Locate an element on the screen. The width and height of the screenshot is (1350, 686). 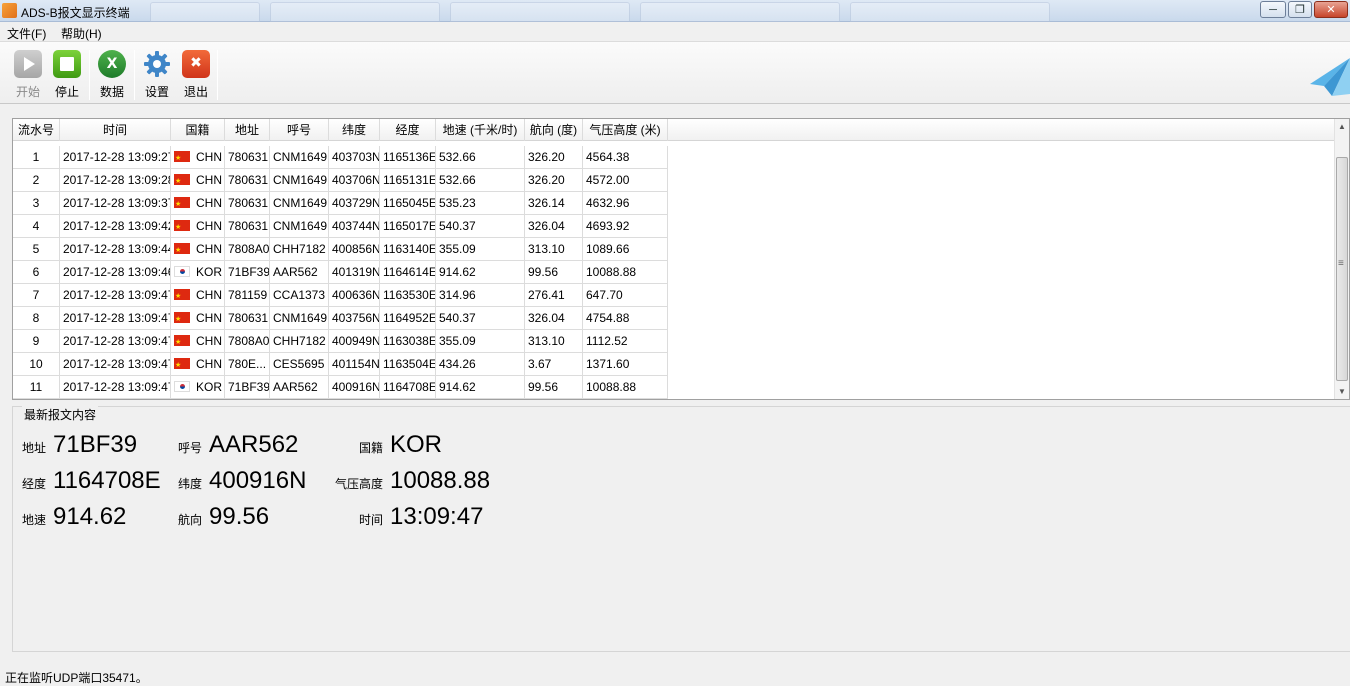
cell-speed: 914.62 is located at coordinates (480, 387).